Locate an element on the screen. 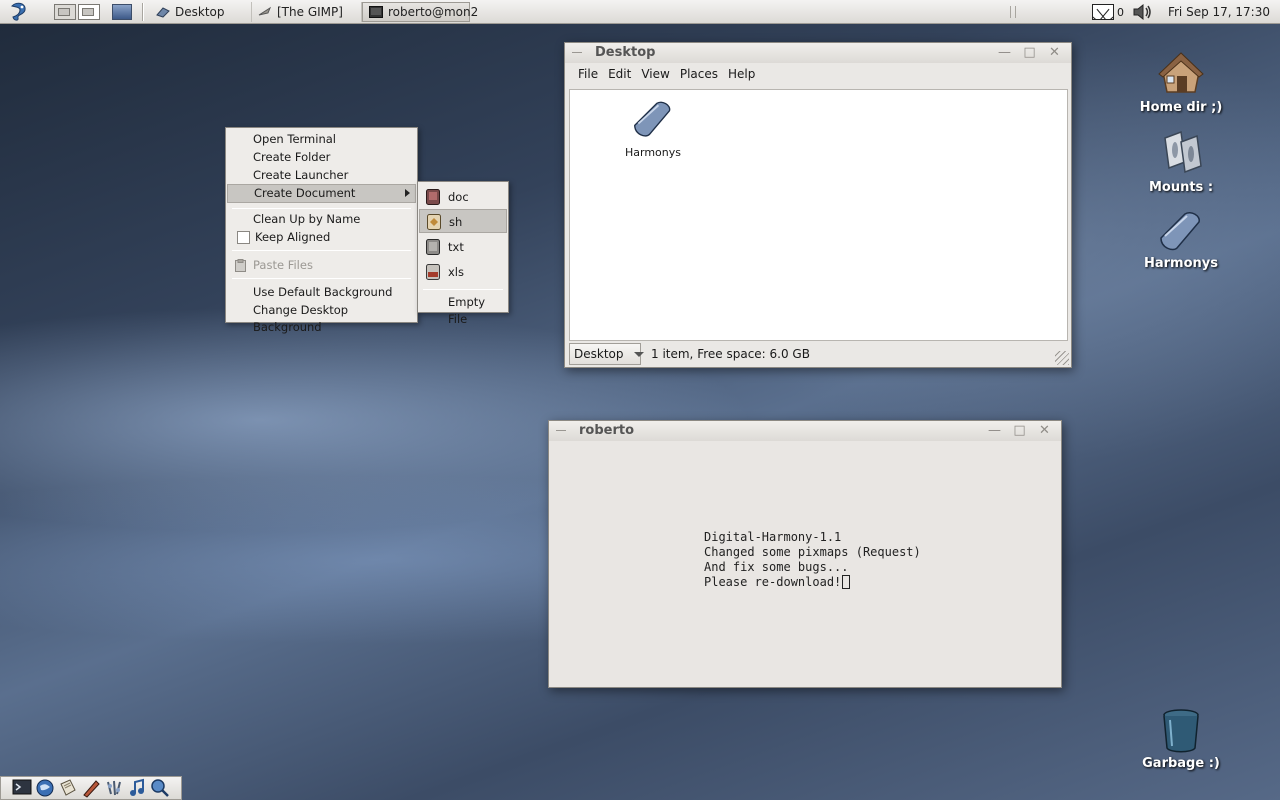  menu-item-label: Clean Up by Name is located at coordinates (307, 219).